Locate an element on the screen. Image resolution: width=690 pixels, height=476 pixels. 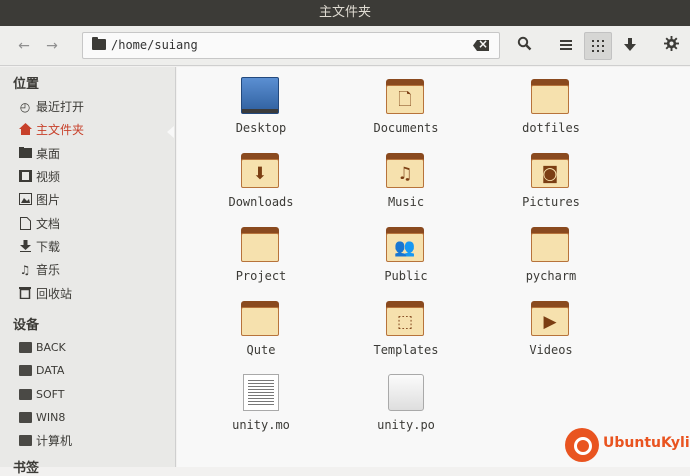
sidebar-item-videos: 视频 is located at coordinates (96, 177).